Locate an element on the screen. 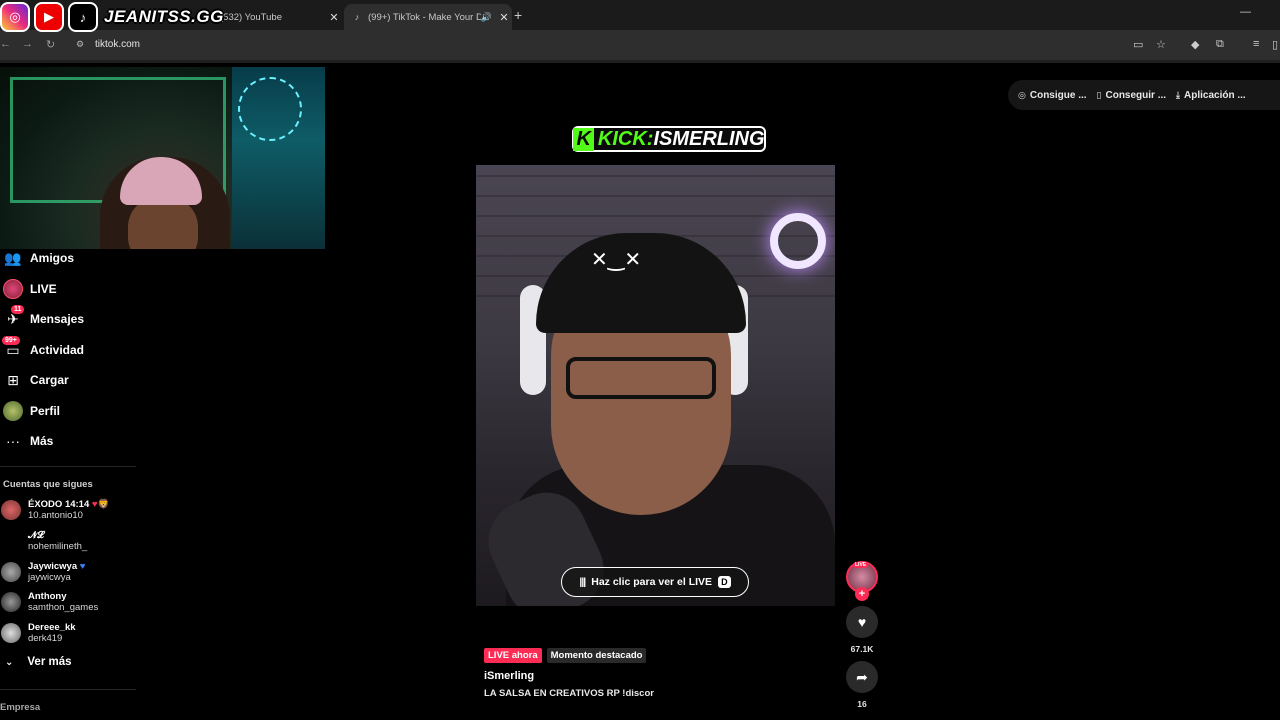 Image resolution: width=1280 pixels, height=720 pixels. extensions-icon: ⧉ is located at coordinates (1220, 44).